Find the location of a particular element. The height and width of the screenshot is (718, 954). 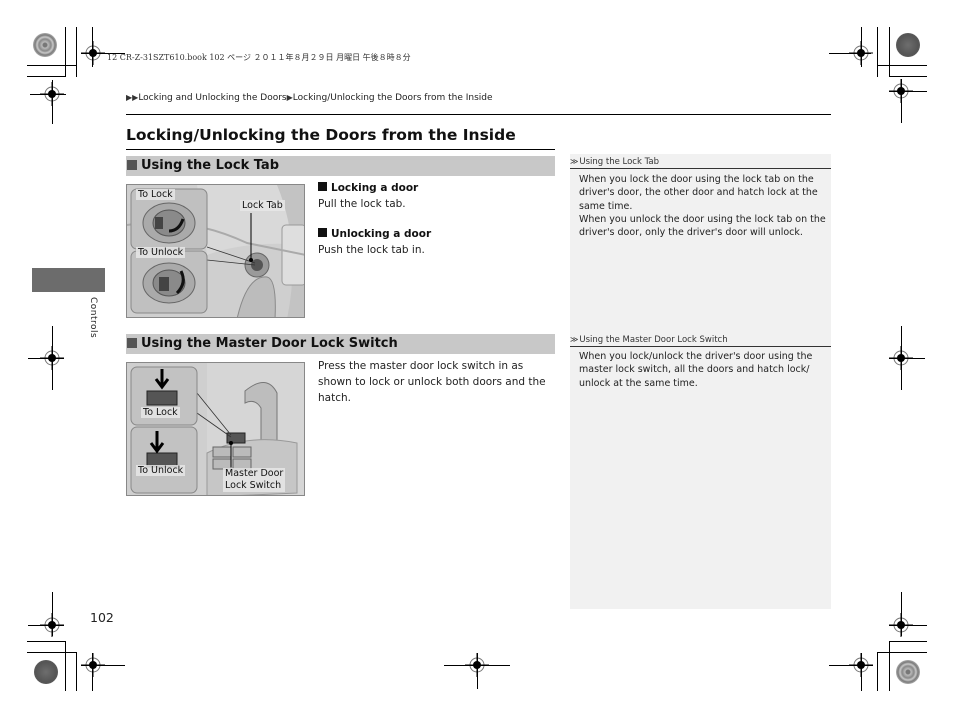

section-heading-master-switch: Using the Master Door Lock Switch is located at coordinates (340, 344).